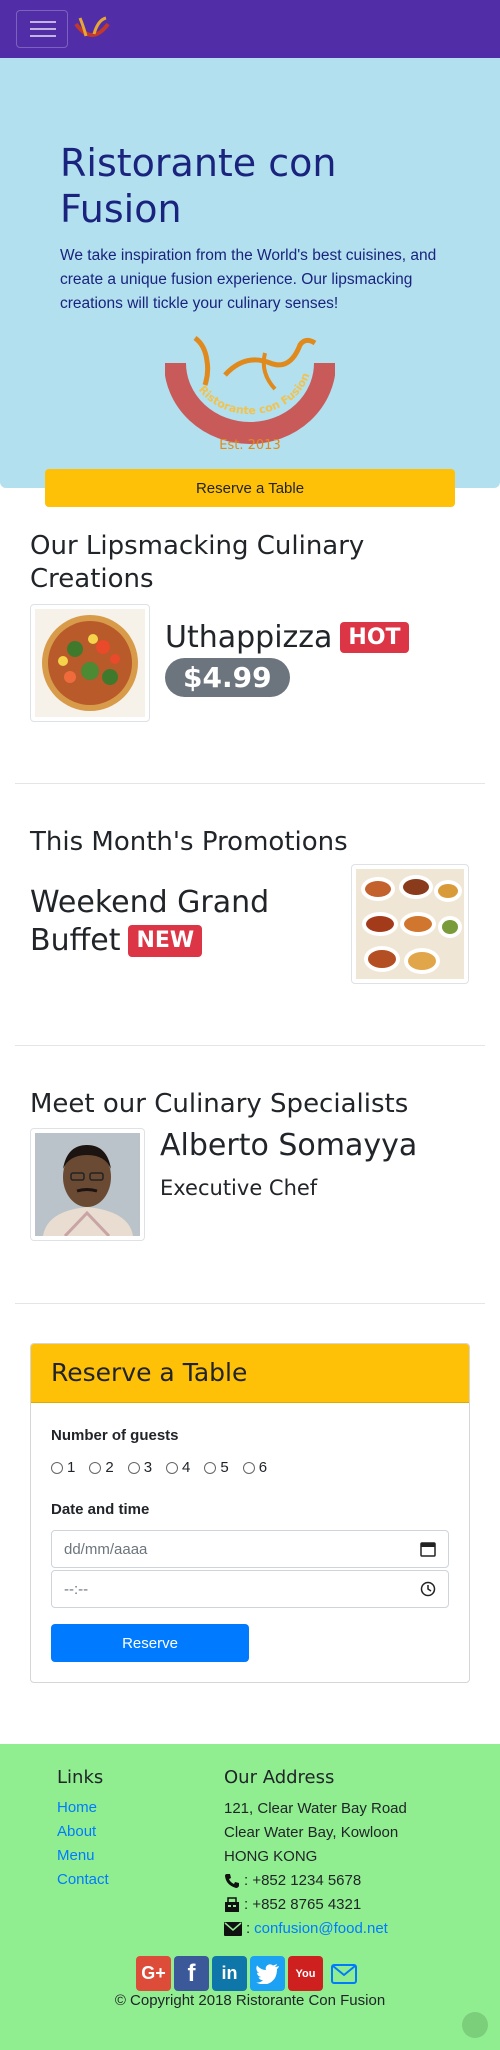  What do you see at coordinates (77, 1807) in the screenshot?
I see `footer-link-home: Home` at bounding box center [77, 1807].